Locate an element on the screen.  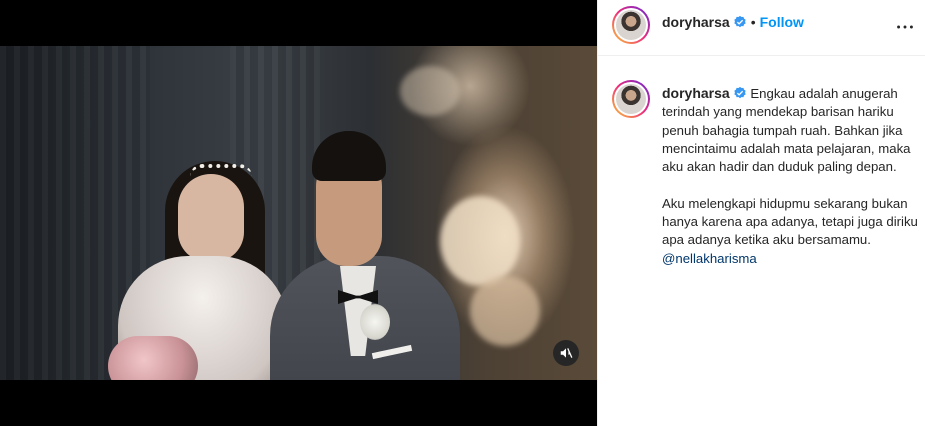
header-user-line: doryharsa • Follow is located at coordinates (733, 23).